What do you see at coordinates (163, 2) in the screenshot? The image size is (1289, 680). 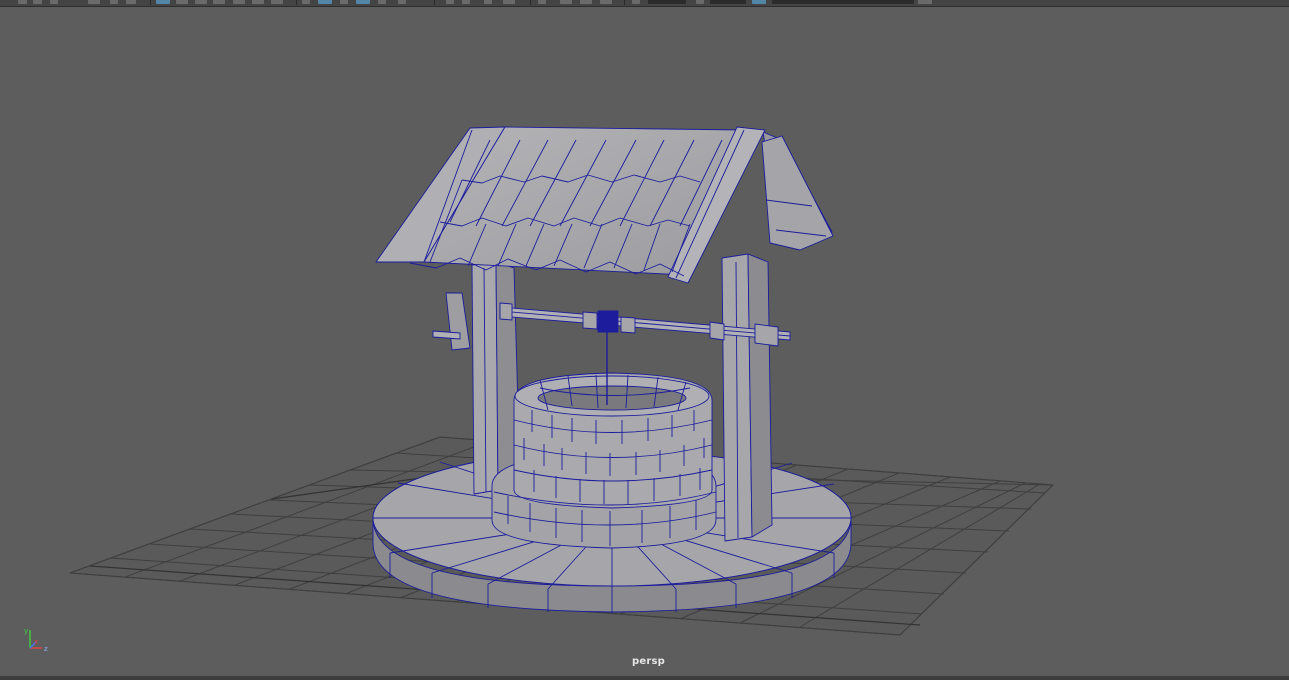 I see `layout-single-icon` at bounding box center [163, 2].